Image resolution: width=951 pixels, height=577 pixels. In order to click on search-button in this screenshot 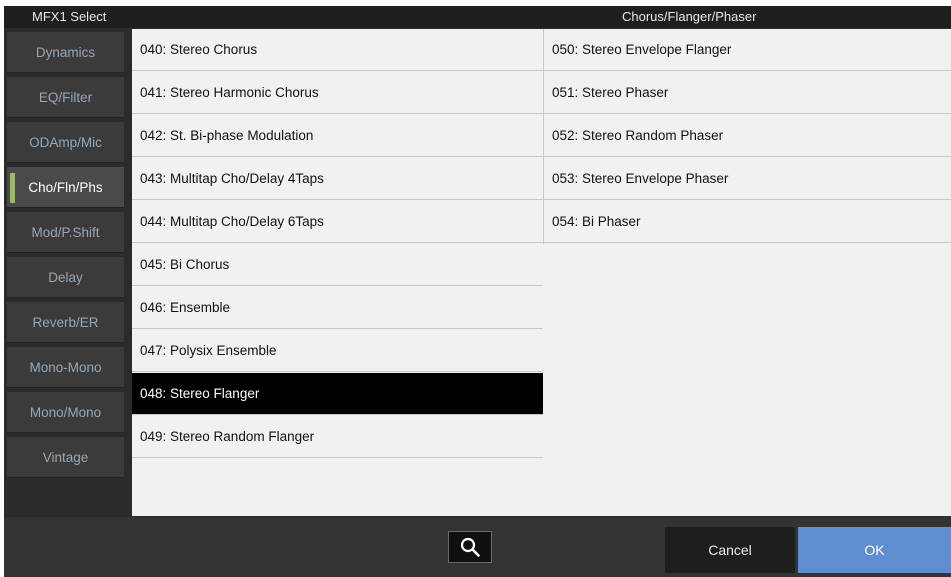, I will do `click(470, 547)`.